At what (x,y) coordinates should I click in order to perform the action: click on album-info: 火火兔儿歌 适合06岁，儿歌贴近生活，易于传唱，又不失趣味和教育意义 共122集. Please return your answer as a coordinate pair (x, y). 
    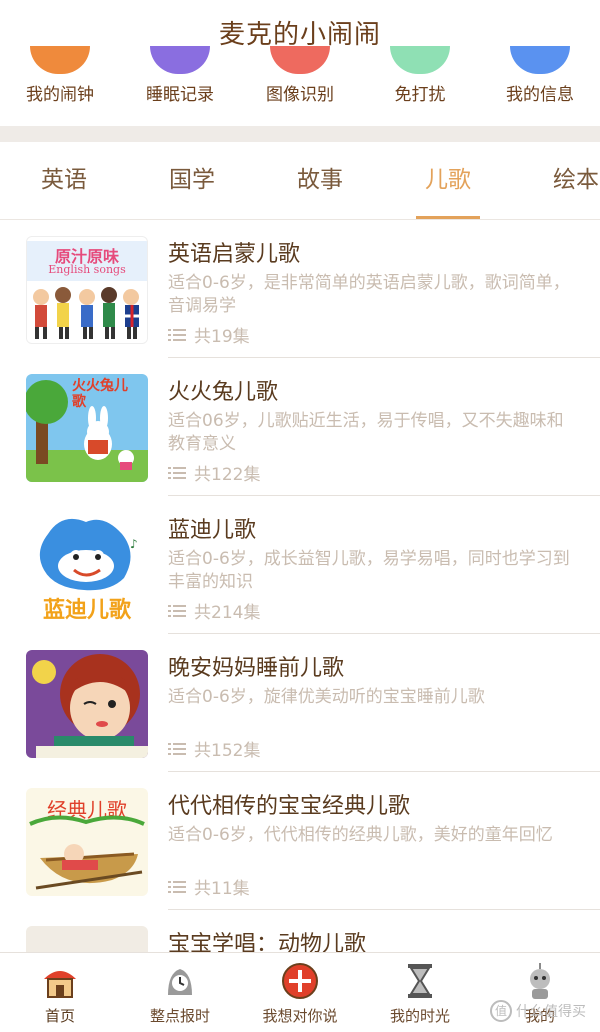
    Looking at the image, I should click on (384, 427).